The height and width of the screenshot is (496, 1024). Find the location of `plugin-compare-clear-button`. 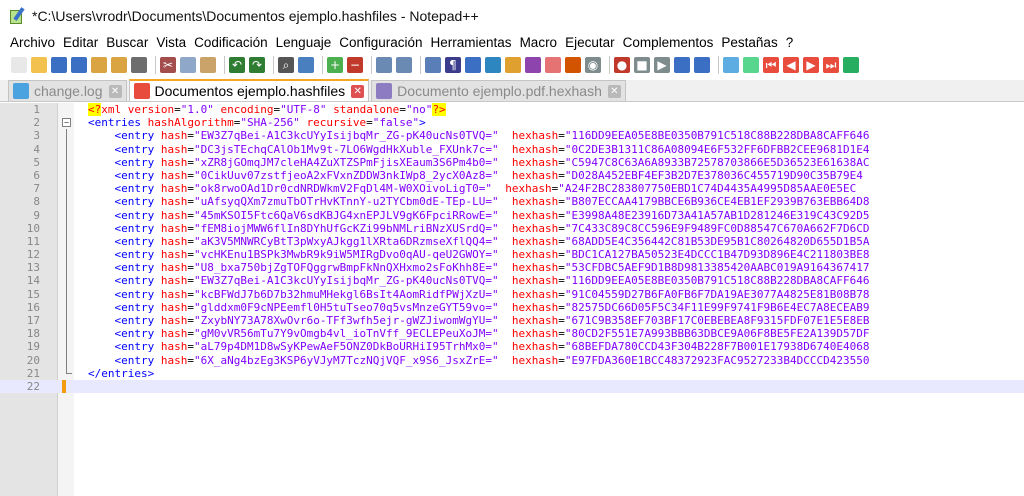

plugin-compare-clear-button is located at coordinates (751, 65).